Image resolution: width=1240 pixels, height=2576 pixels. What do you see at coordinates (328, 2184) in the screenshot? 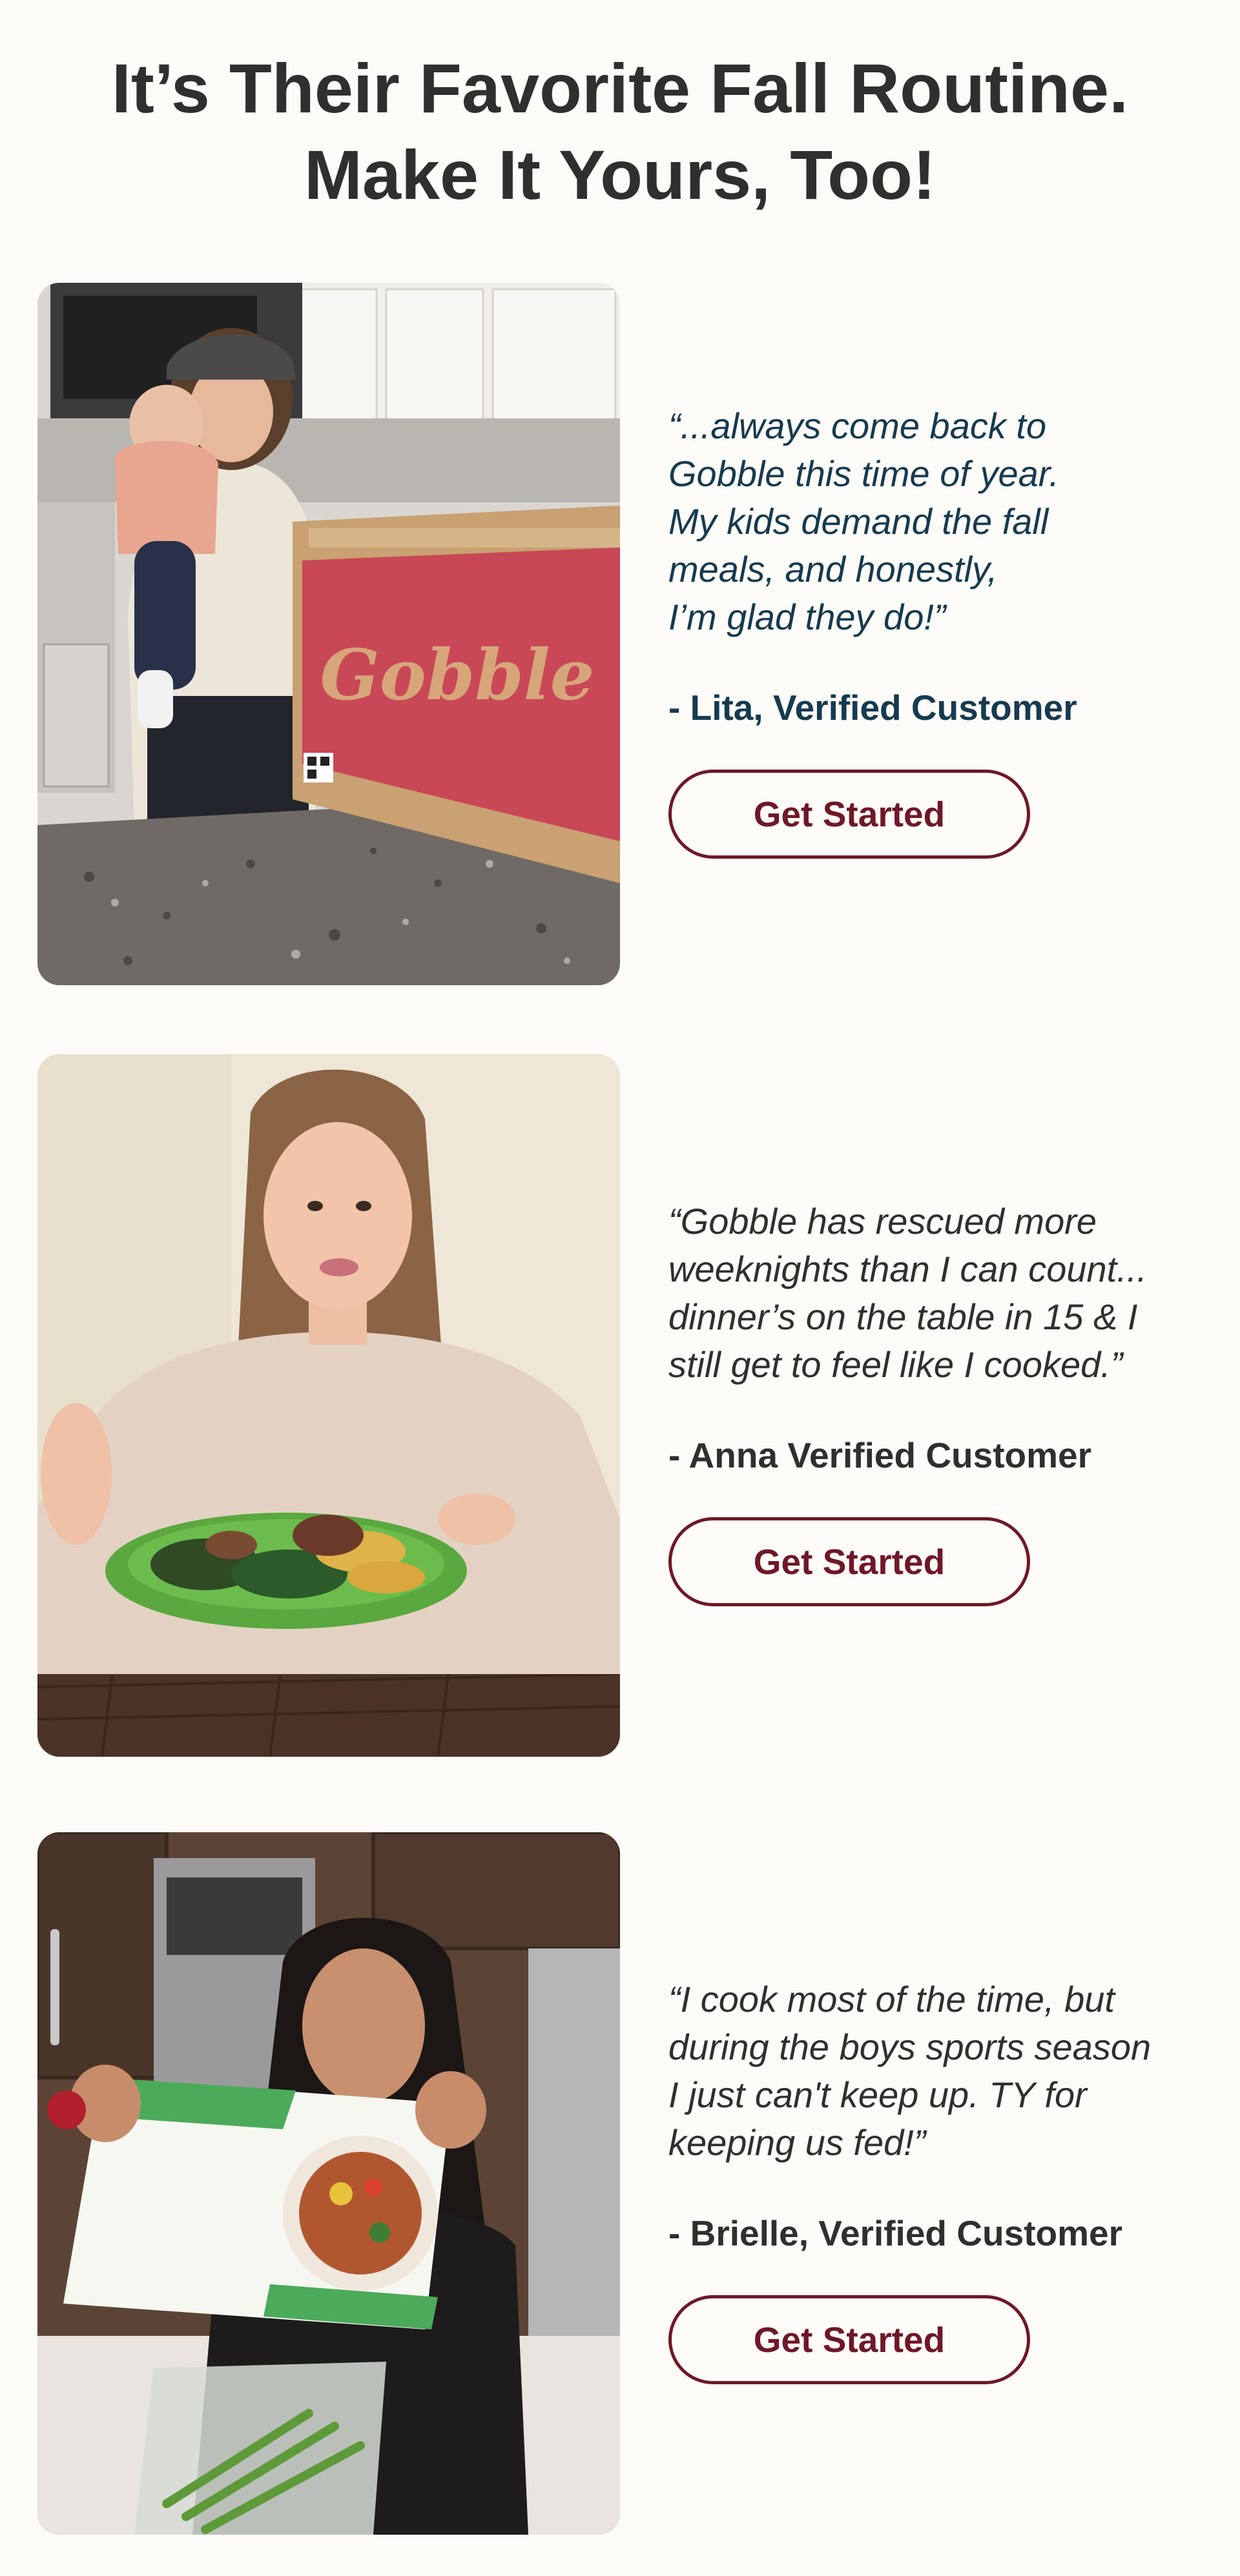
I see `customer-photo-recipe-card` at bounding box center [328, 2184].